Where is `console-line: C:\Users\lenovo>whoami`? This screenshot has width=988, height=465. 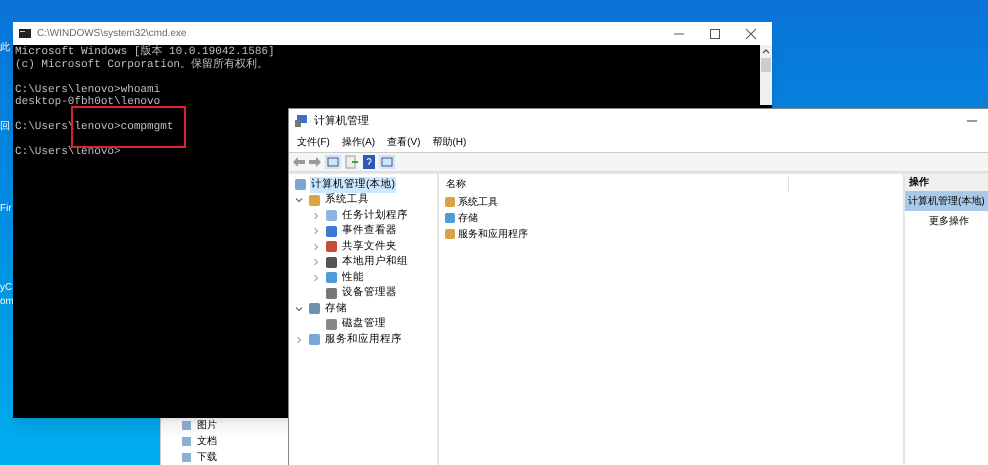 console-line: C:\Users\lenovo>whoami is located at coordinates (88, 90).